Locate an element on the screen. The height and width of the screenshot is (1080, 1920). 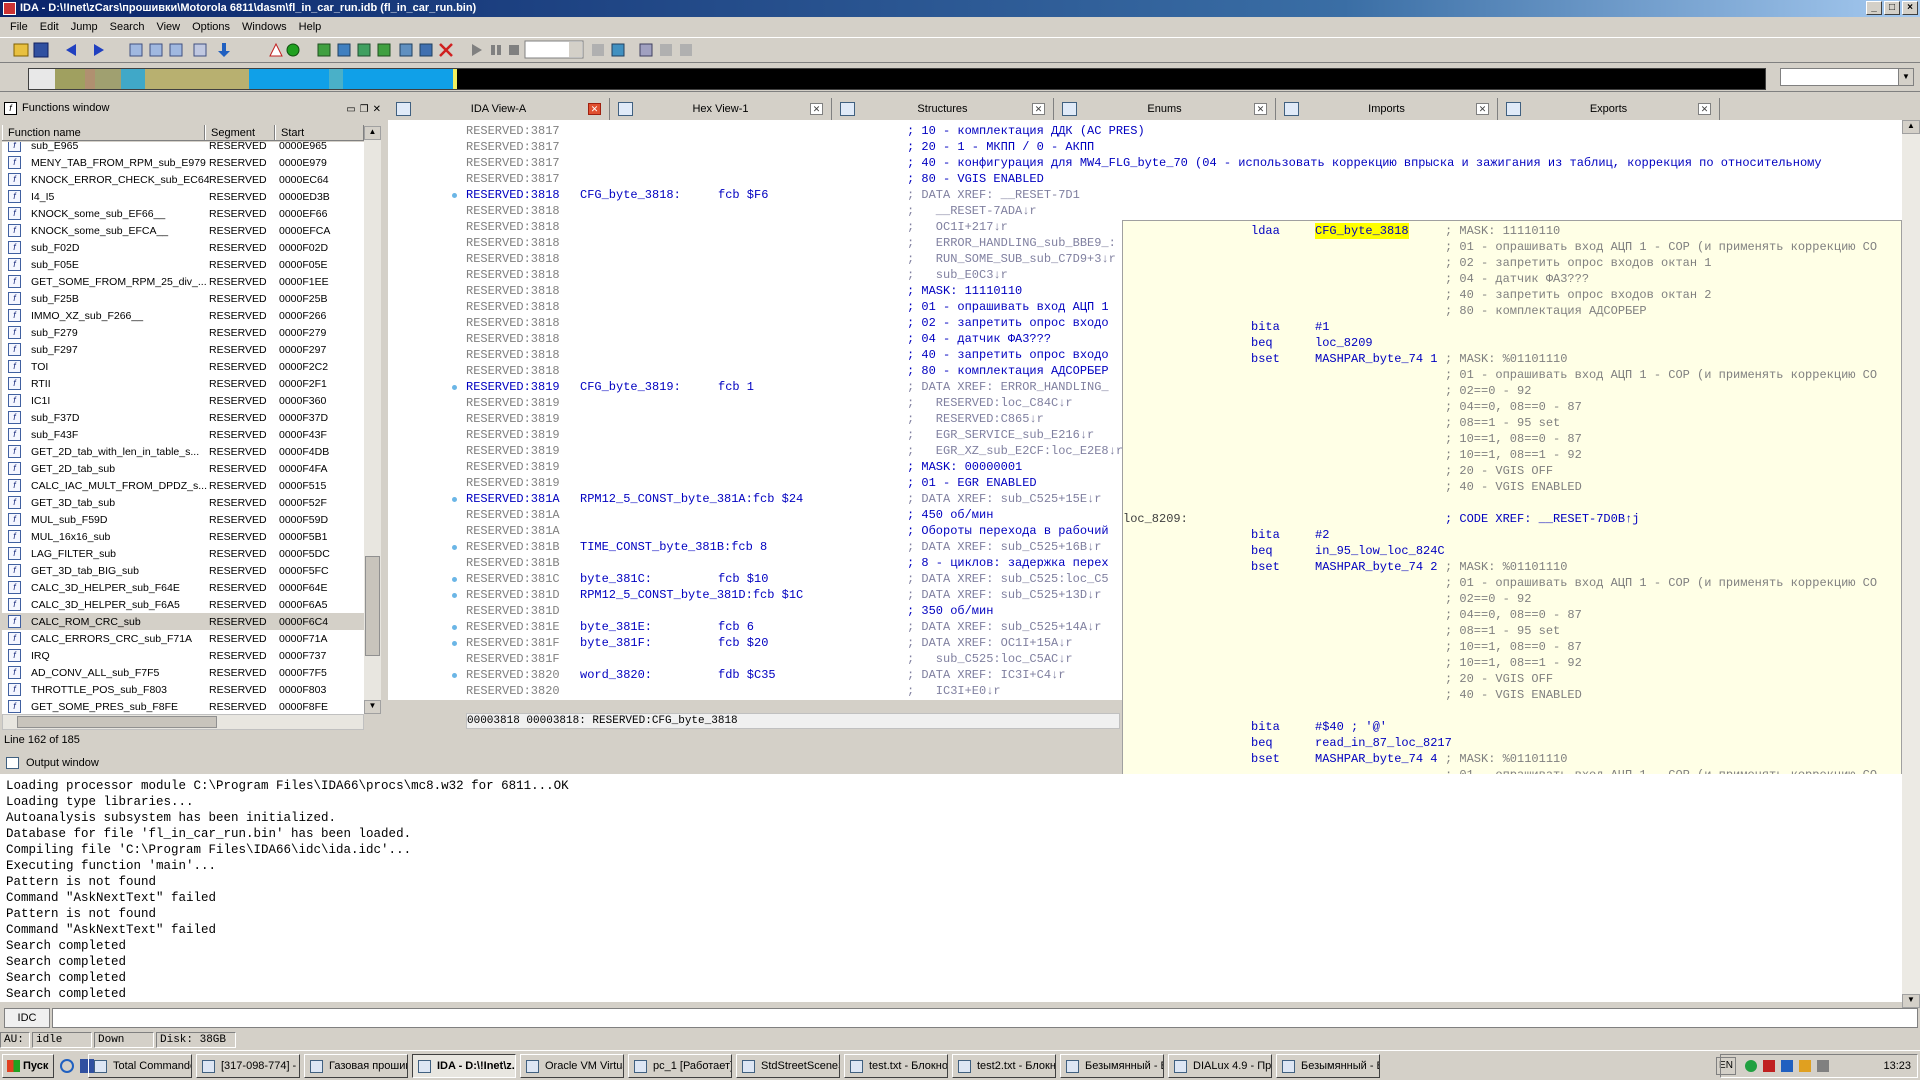
disasm-line: RESERVED:3817 ; 20 - 1 - МКПП / 0 - АКПП is located at coordinates (1193, 147).